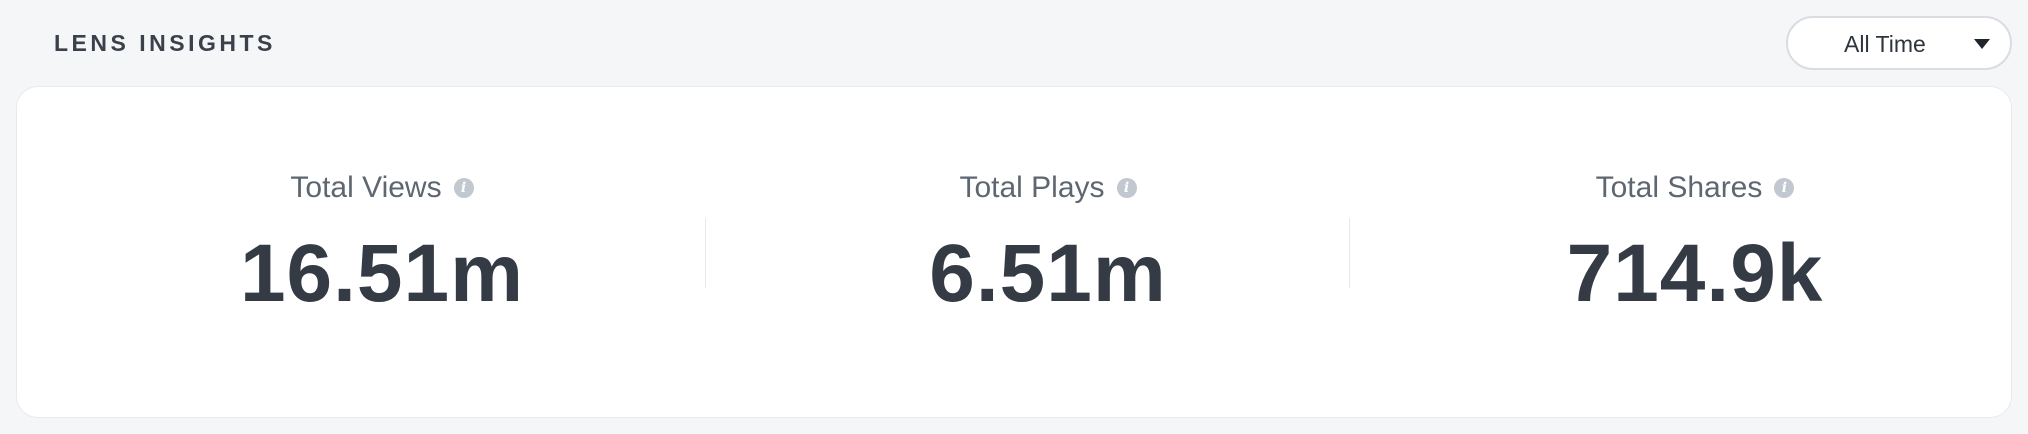  I want to click on metric-label-row: Total Plays i, so click(1048, 188).